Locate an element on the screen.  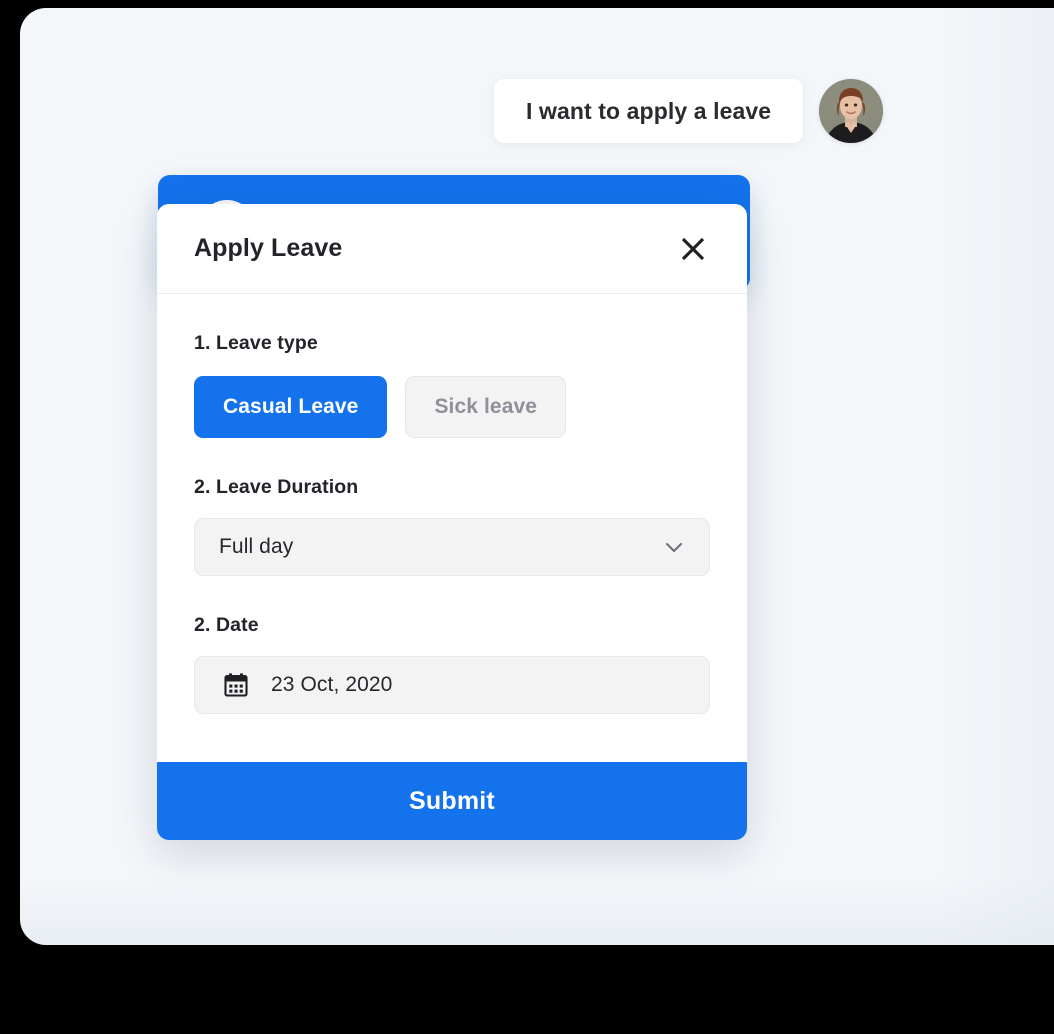
calendar-icon is located at coordinates (236, 685).